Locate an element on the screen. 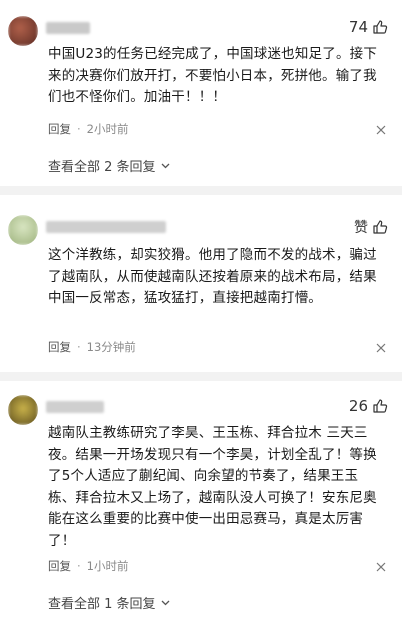 This screenshot has height=626, width=402. timestamp: 13分钟前 is located at coordinates (111, 347).